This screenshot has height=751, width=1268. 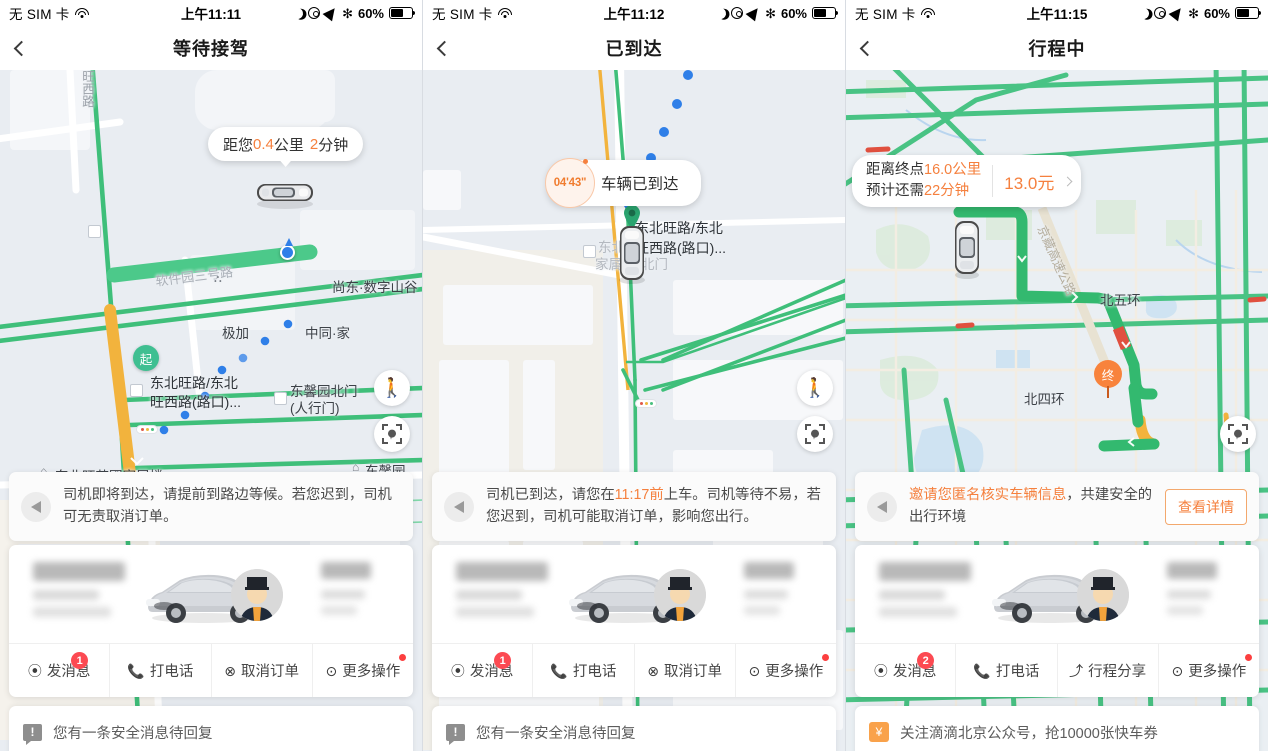 What do you see at coordinates (1117, 672) in the screenshot?
I see `action-label: 行程分享` at bounding box center [1117, 672].